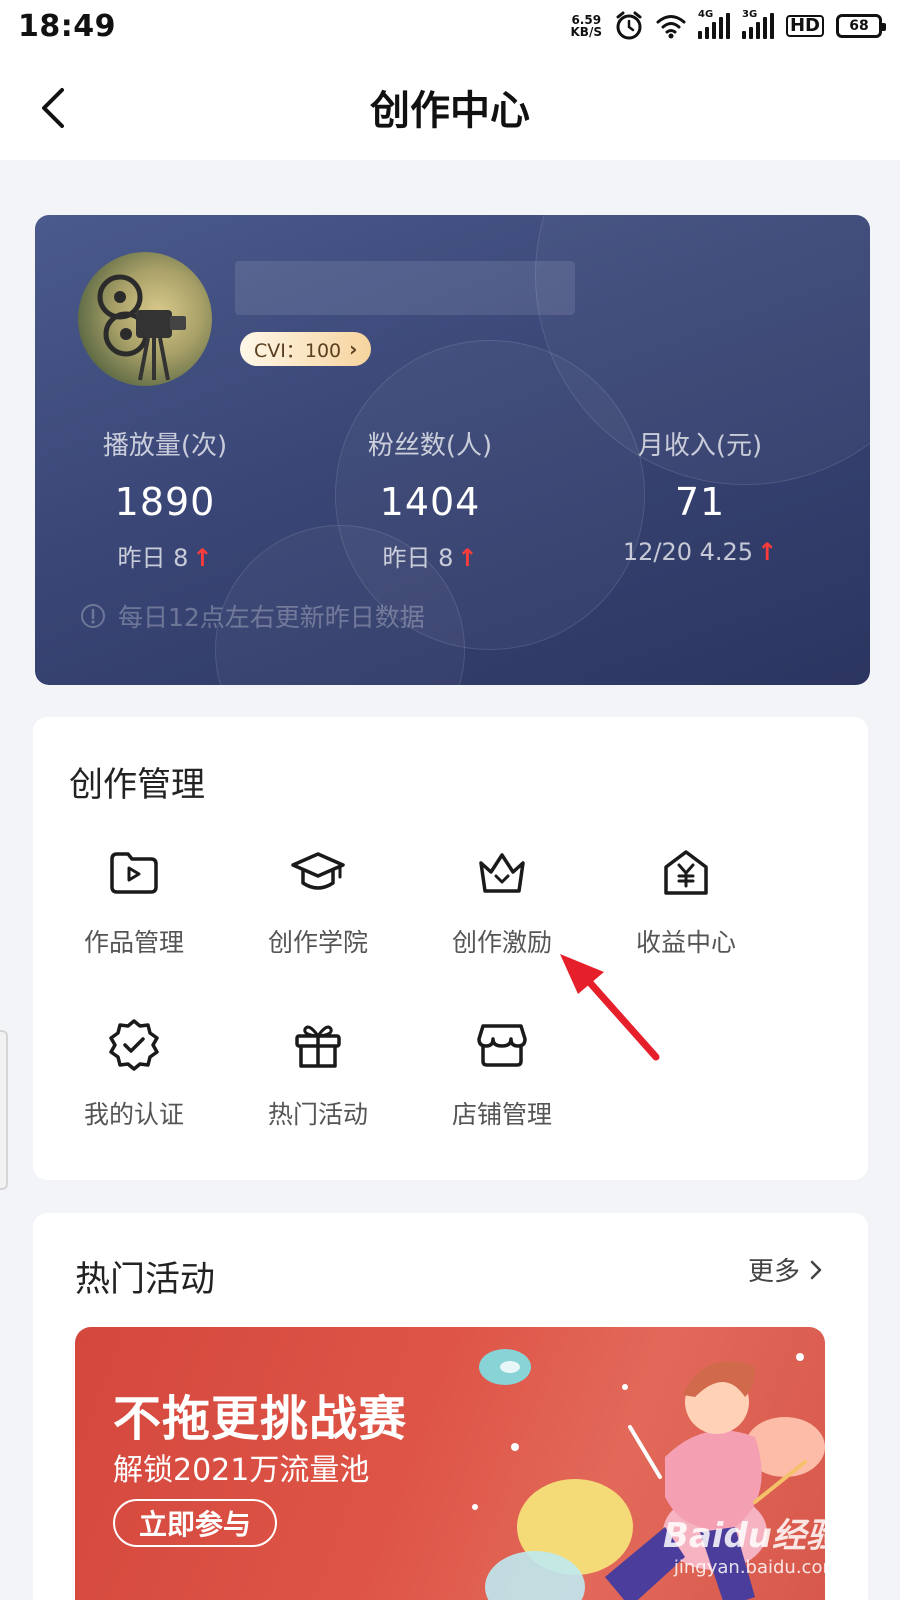 The width and height of the screenshot is (900, 1600). What do you see at coordinates (137, 785) in the screenshot?
I see `section-title: 创作管理` at bounding box center [137, 785].